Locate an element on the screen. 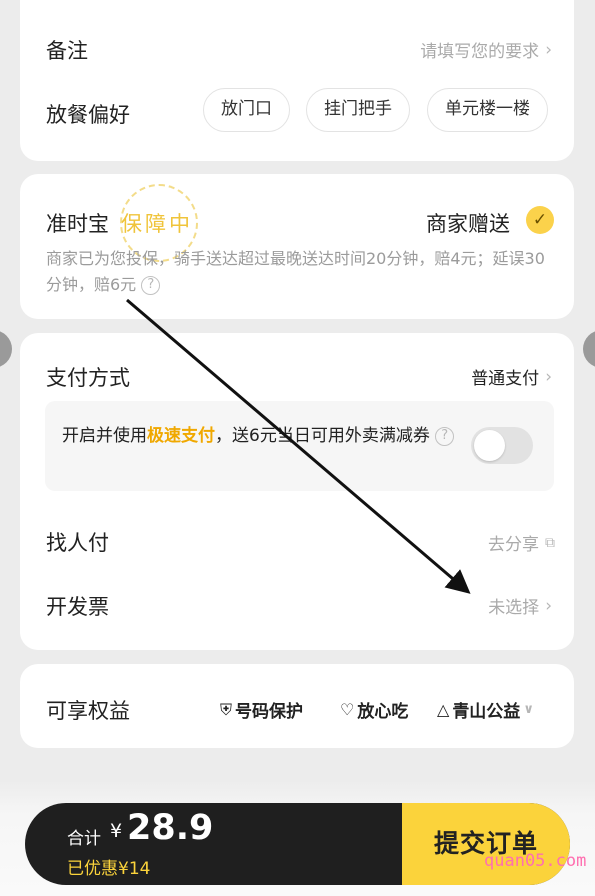  discount-text: 已优惠¥14 is located at coordinates (109, 869).